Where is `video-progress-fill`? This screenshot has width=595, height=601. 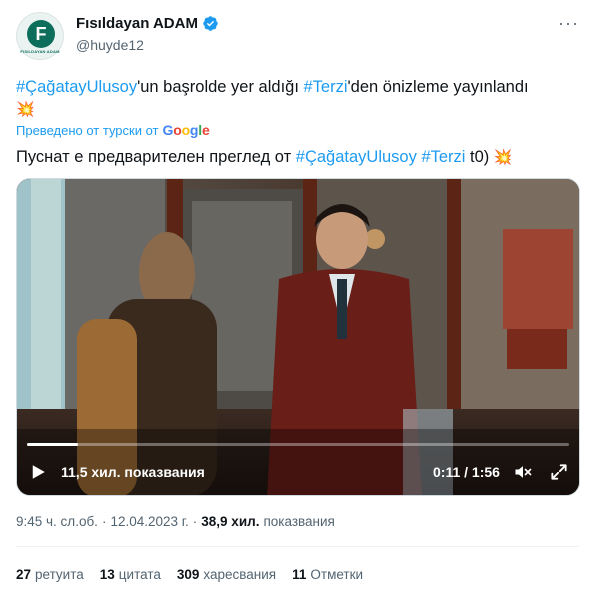 video-progress-fill is located at coordinates (53, 444).